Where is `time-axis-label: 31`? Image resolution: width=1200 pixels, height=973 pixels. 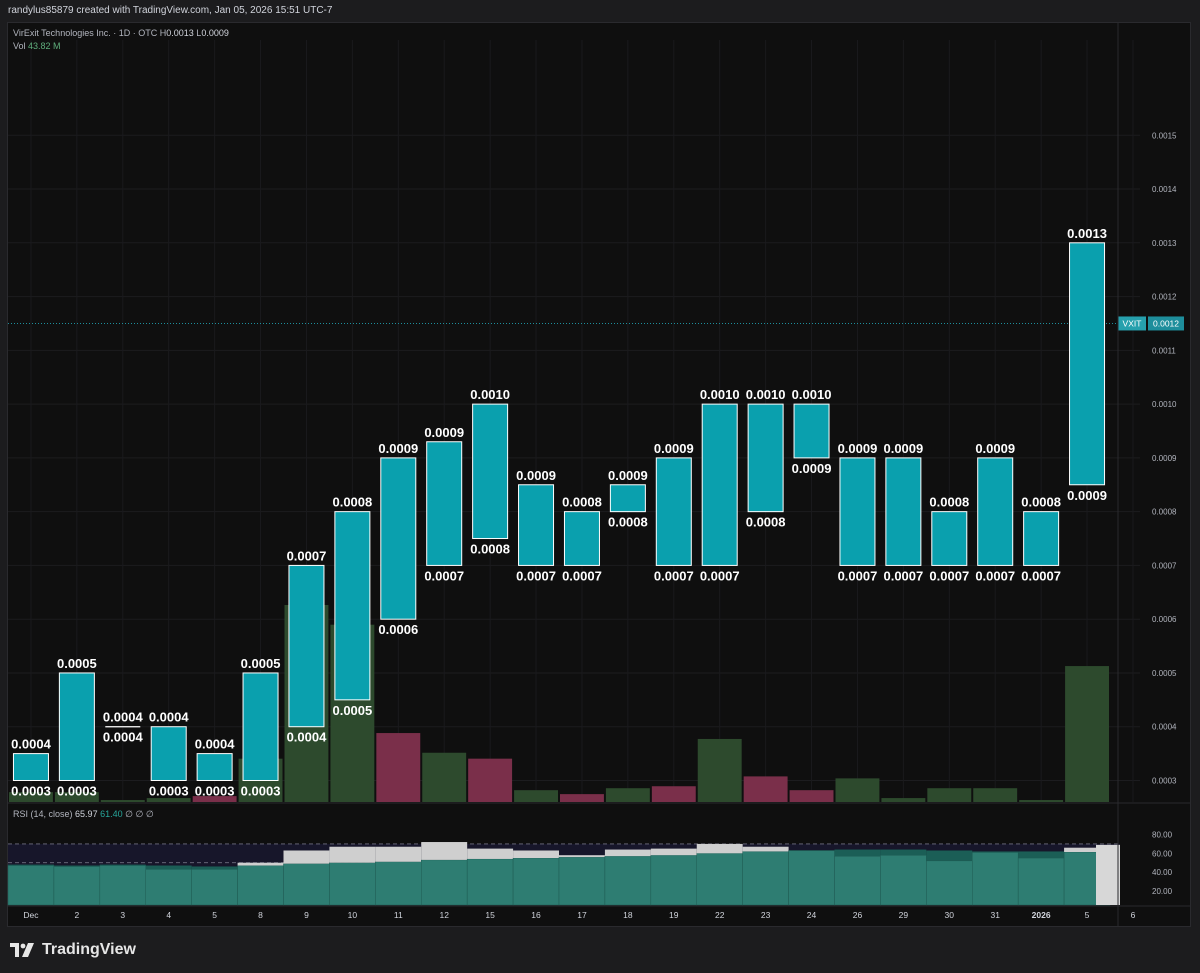 time-axis-label: 31 is located at coordinates (995, 915).